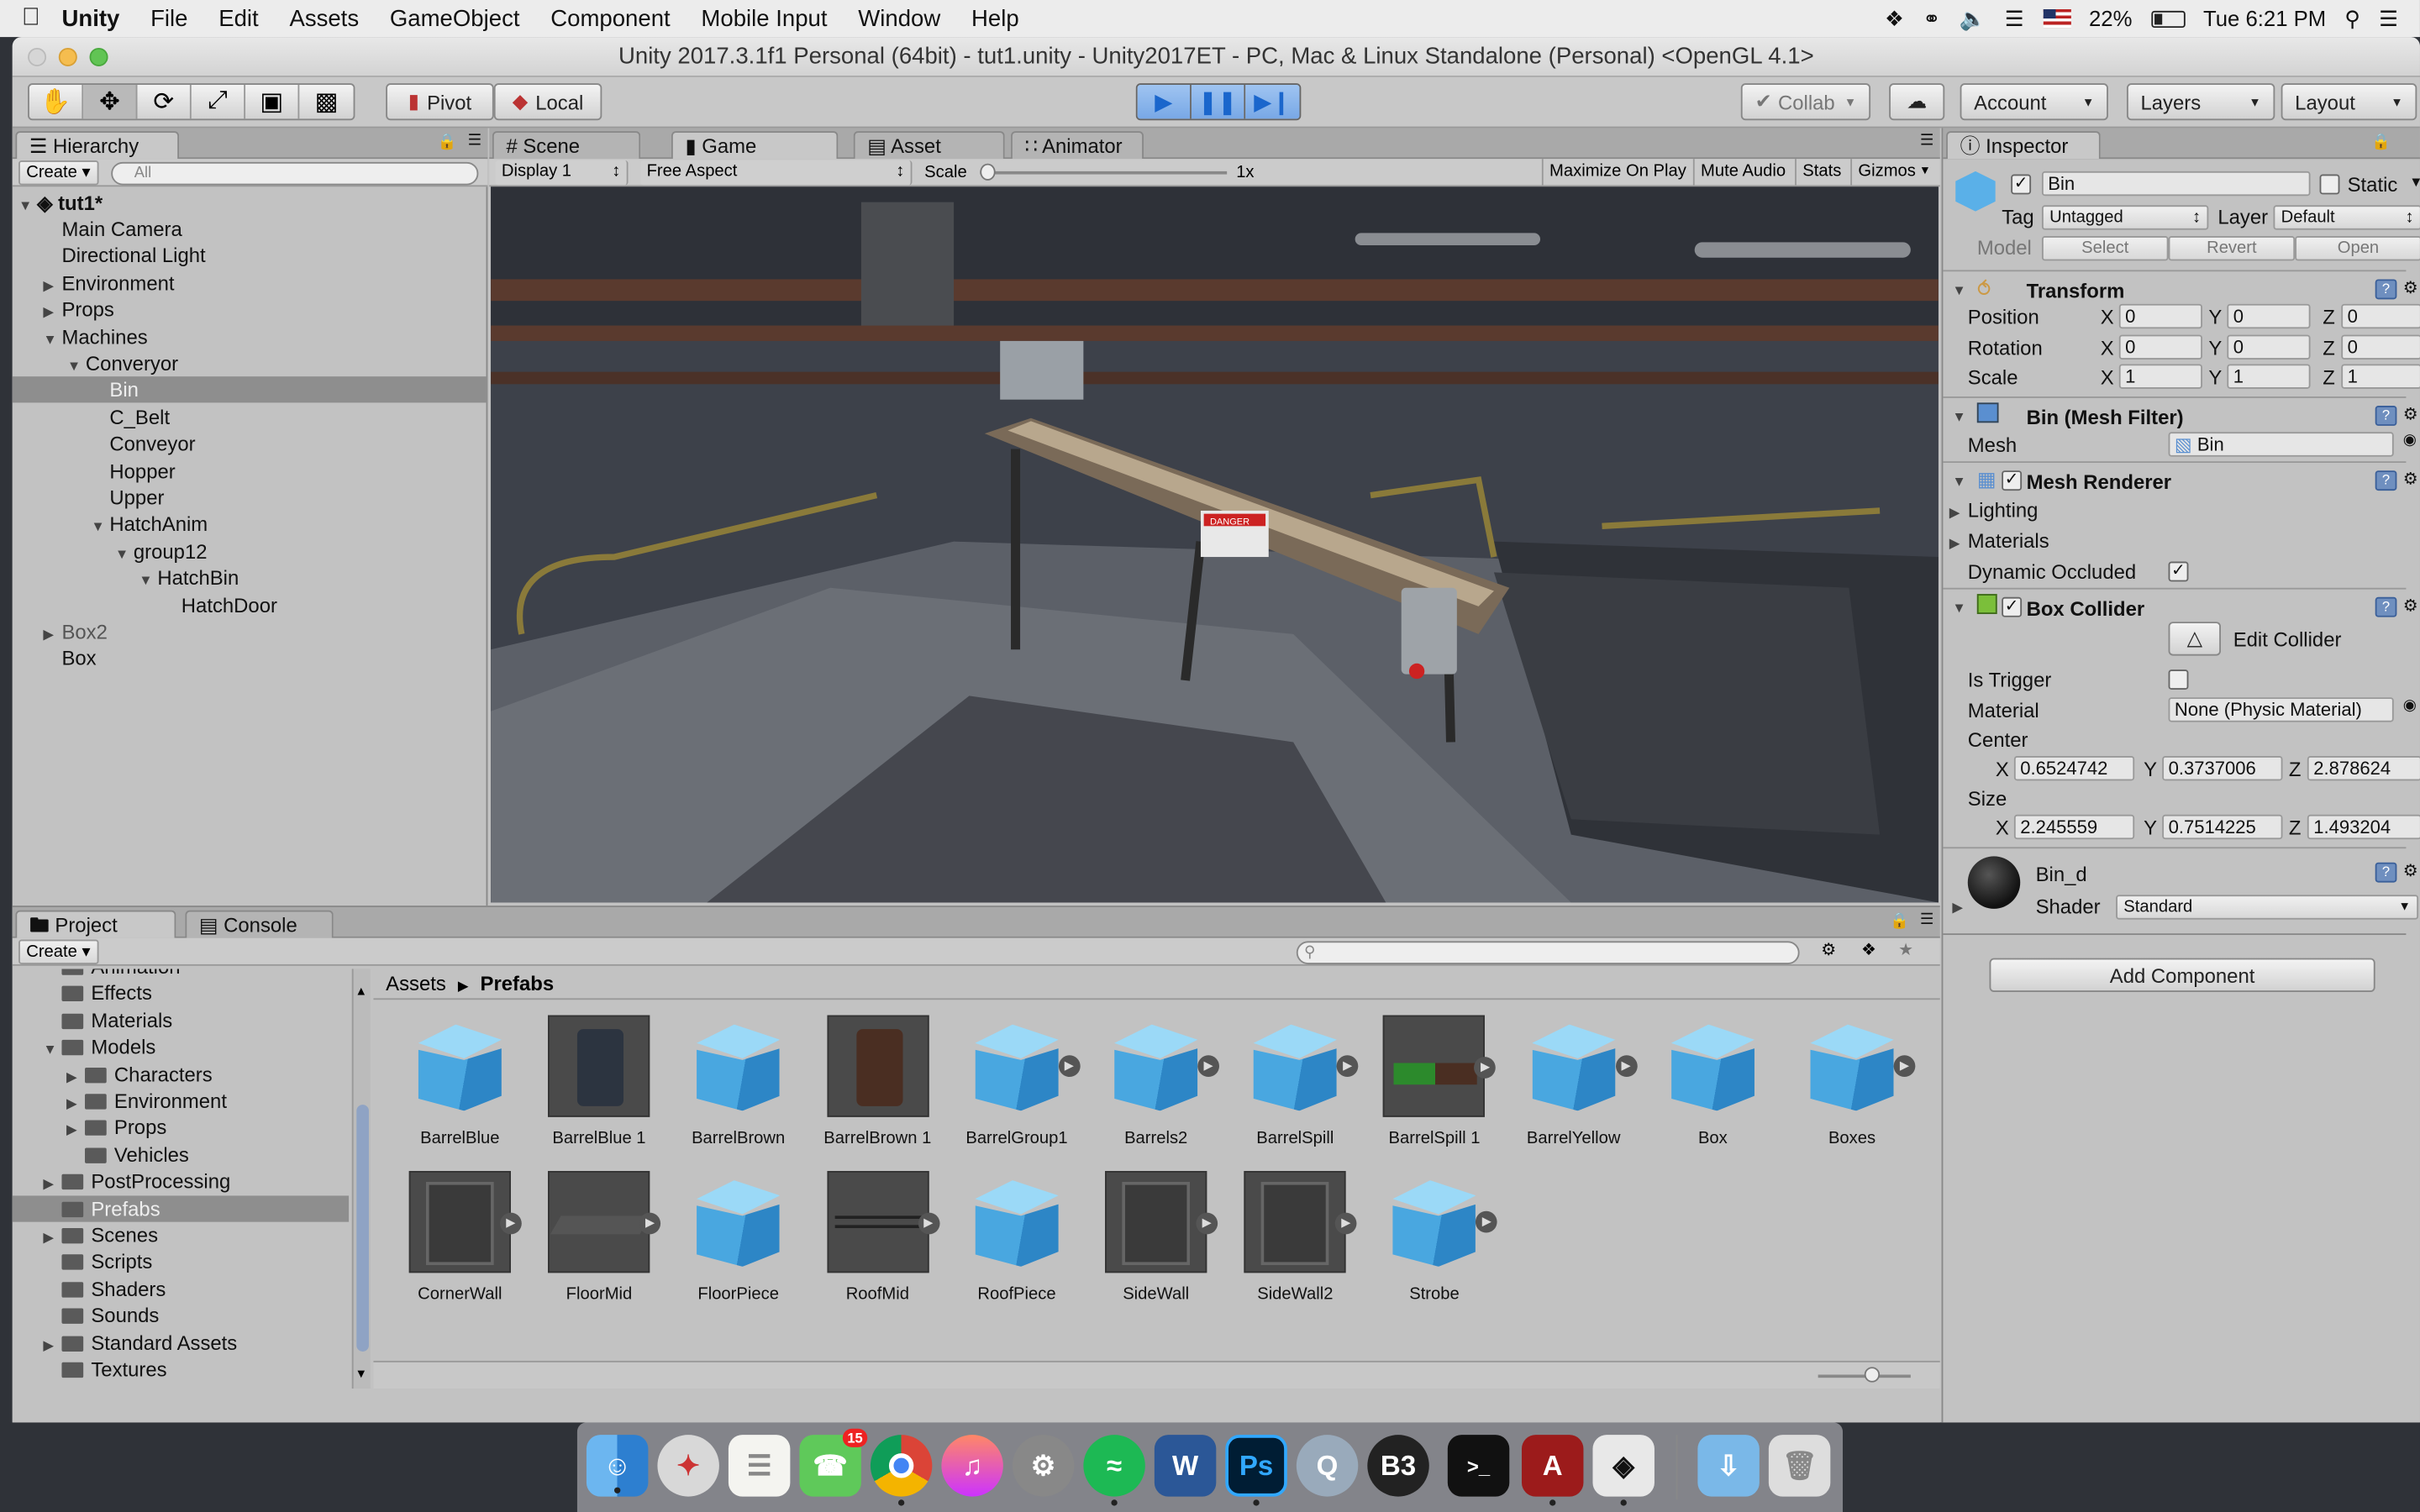  Describe the element at coordinates (250, 444) in the screenshot. I see `hierarchy-item: Conveyor` at that location.